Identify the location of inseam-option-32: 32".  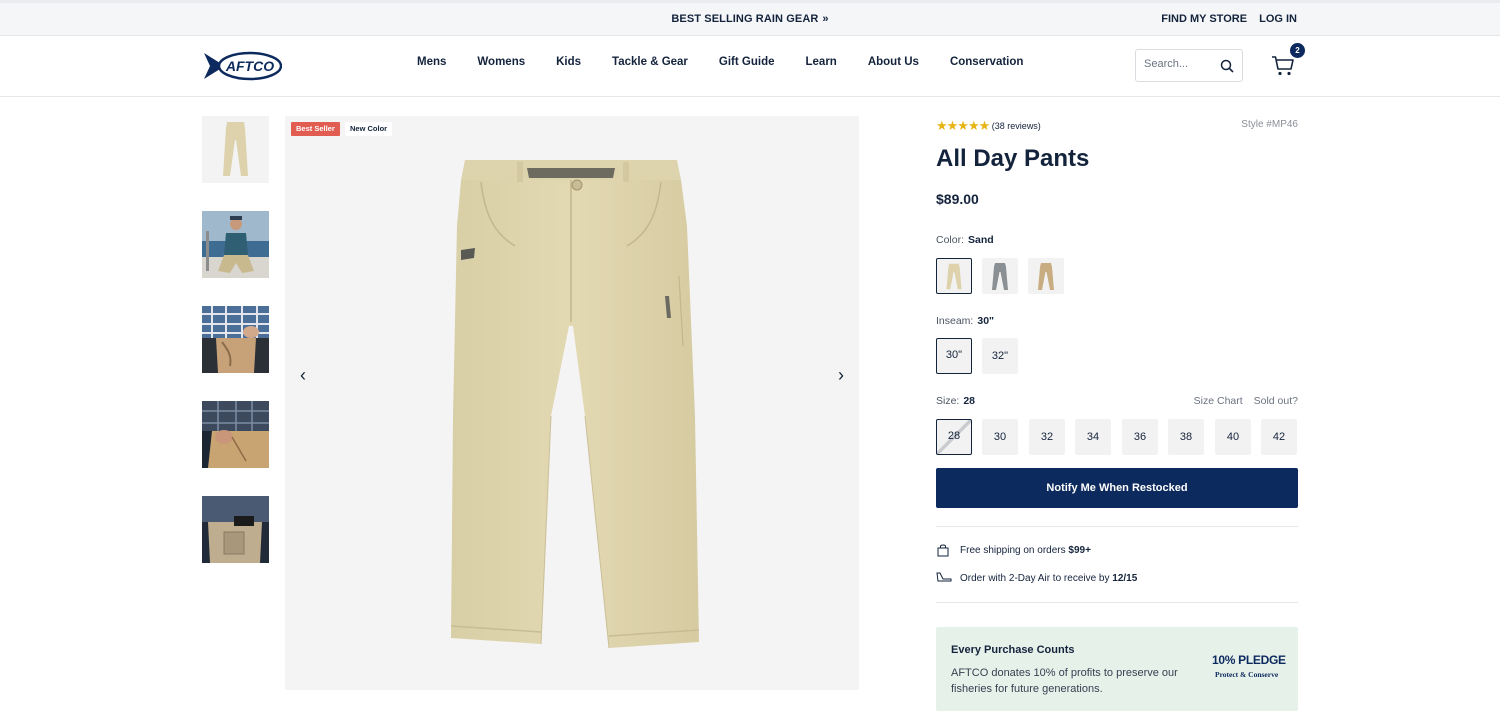
(1000, 356).